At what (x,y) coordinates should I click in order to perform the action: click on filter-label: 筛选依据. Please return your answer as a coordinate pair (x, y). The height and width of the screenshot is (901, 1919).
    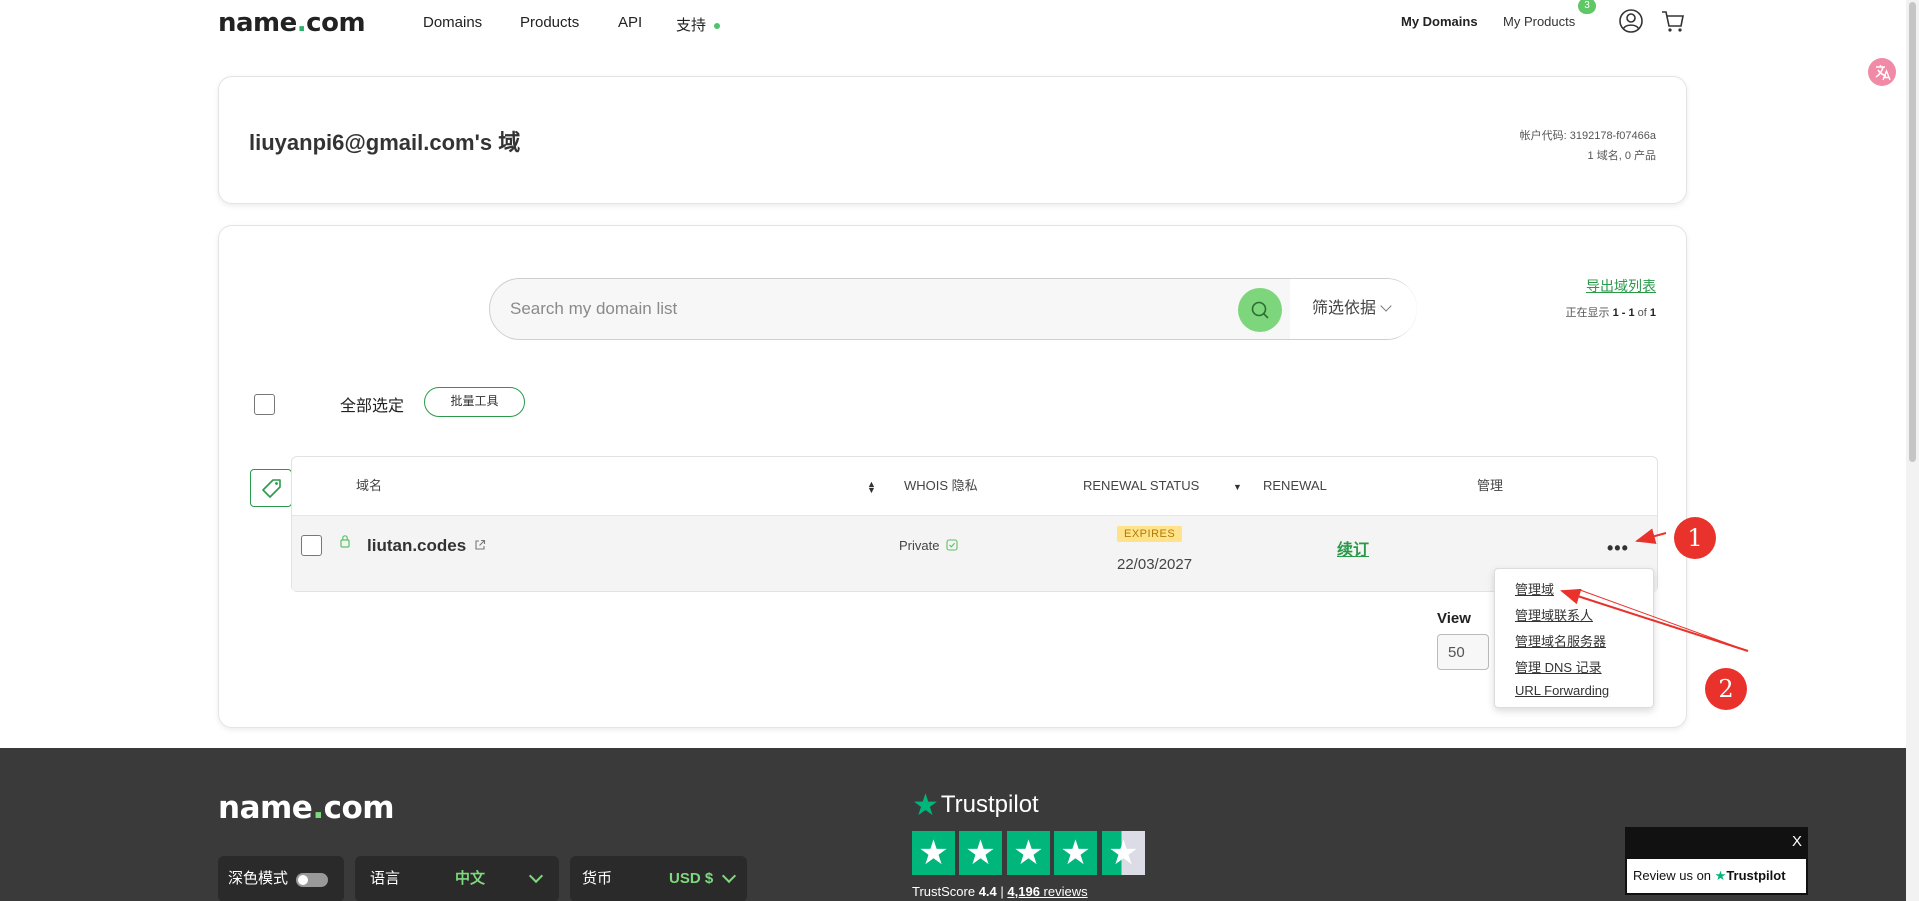
    Looking at the image, I should click on (1344, 308).